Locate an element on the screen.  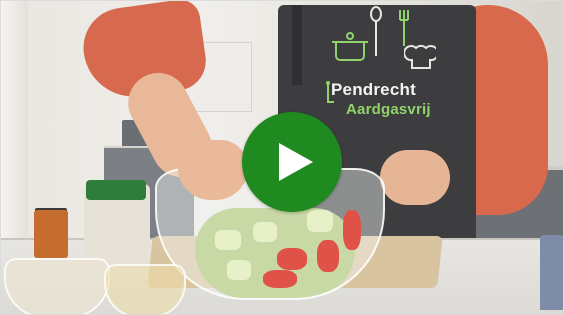
cooking-pot-icon is located at coordinates (350, 46).